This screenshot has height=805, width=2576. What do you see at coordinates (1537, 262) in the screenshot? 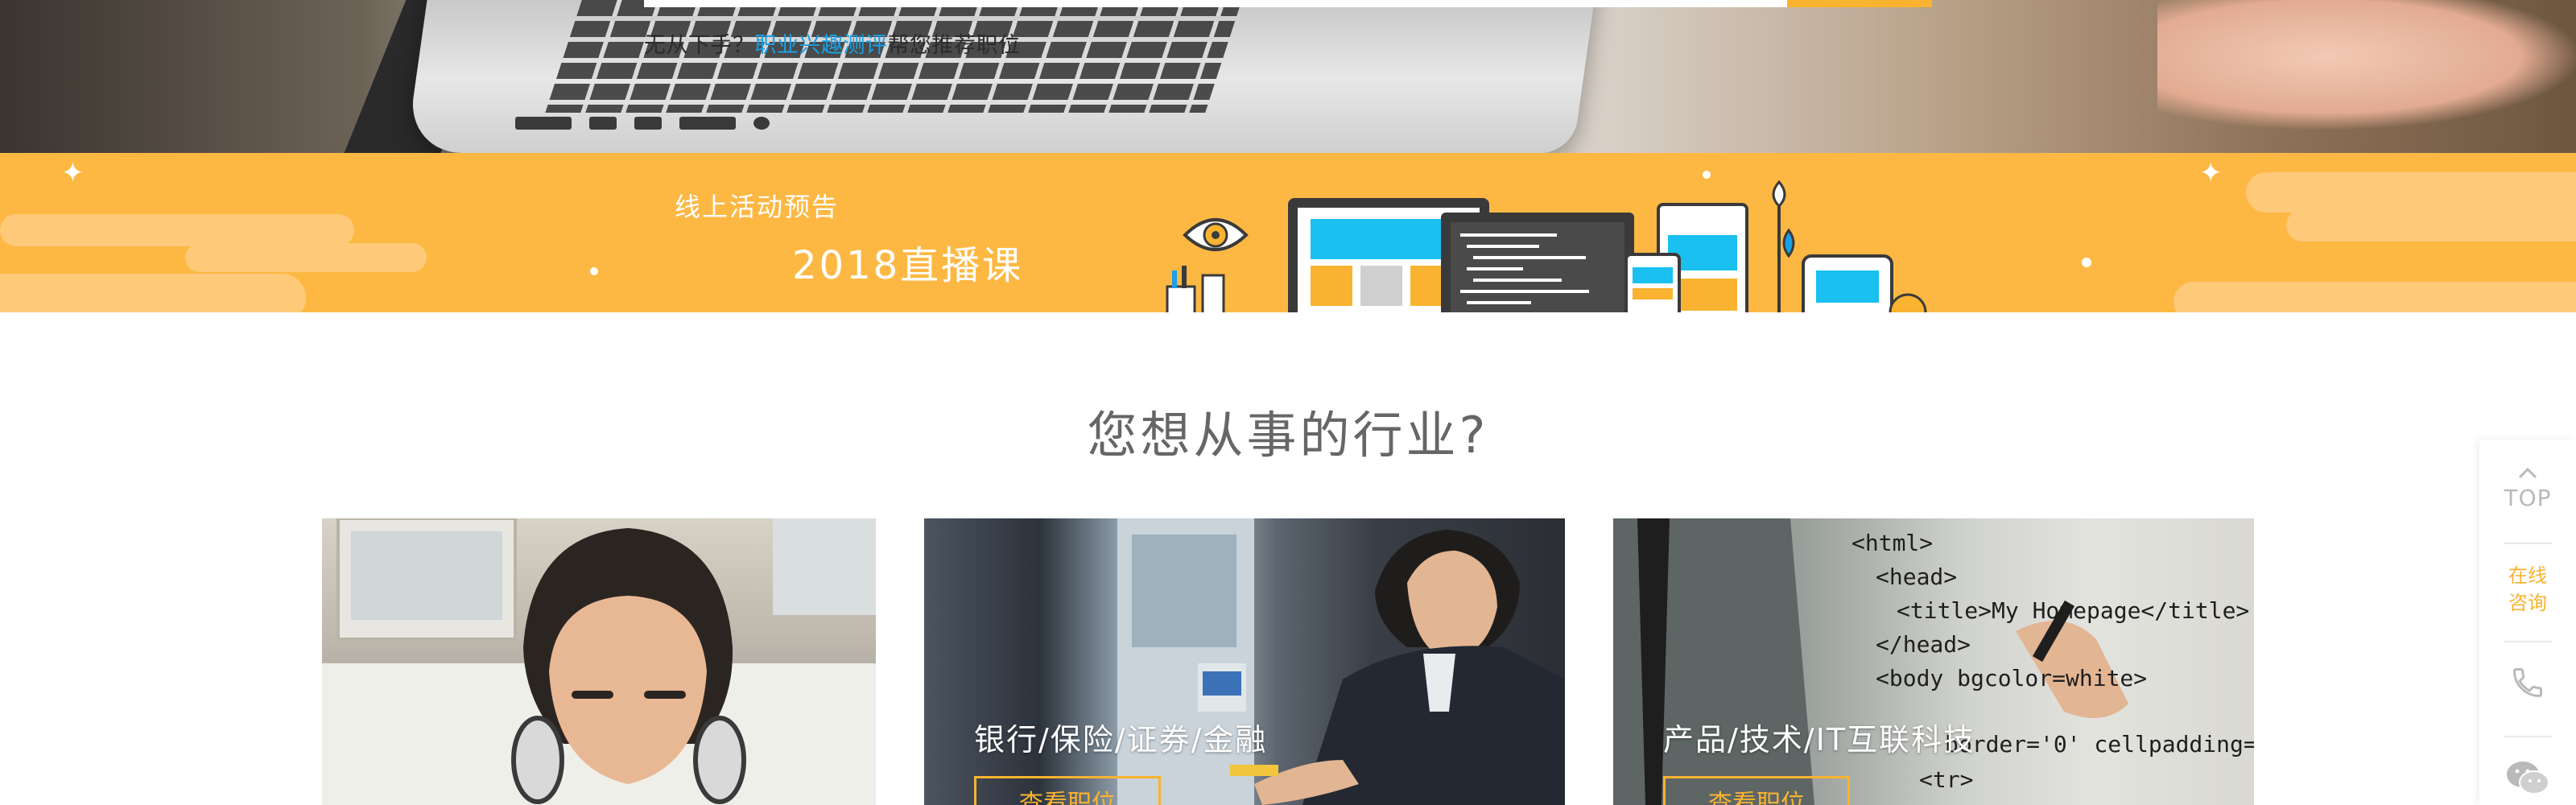
I see `code-editor-icon` at bounding box center [1537, 262].